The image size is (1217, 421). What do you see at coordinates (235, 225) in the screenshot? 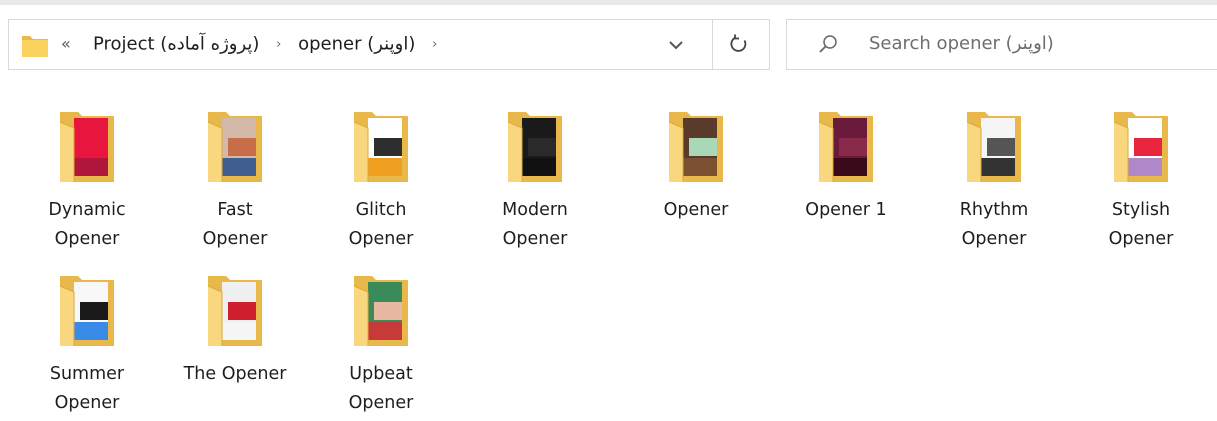
I see `folder-label: Fast Opener` at bounding box center [235, 225].